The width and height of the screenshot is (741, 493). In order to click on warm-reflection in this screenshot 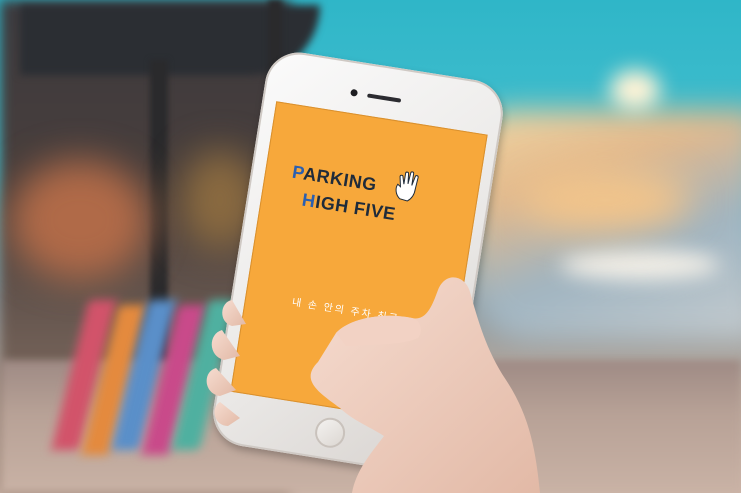, I will do `click(605, 200)`.